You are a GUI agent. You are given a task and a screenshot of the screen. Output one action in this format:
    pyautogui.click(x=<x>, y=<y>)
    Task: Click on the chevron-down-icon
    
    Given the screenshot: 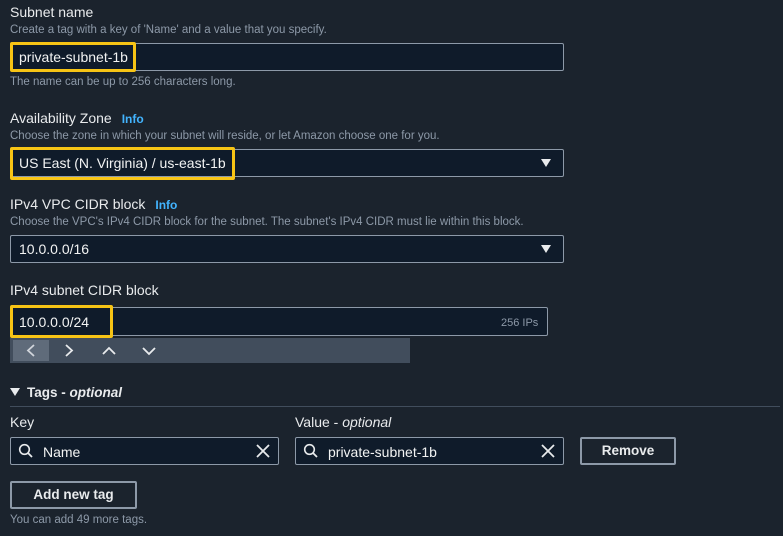 What is the action you would take?
    pyautogui.click(x=149, y=351)
    